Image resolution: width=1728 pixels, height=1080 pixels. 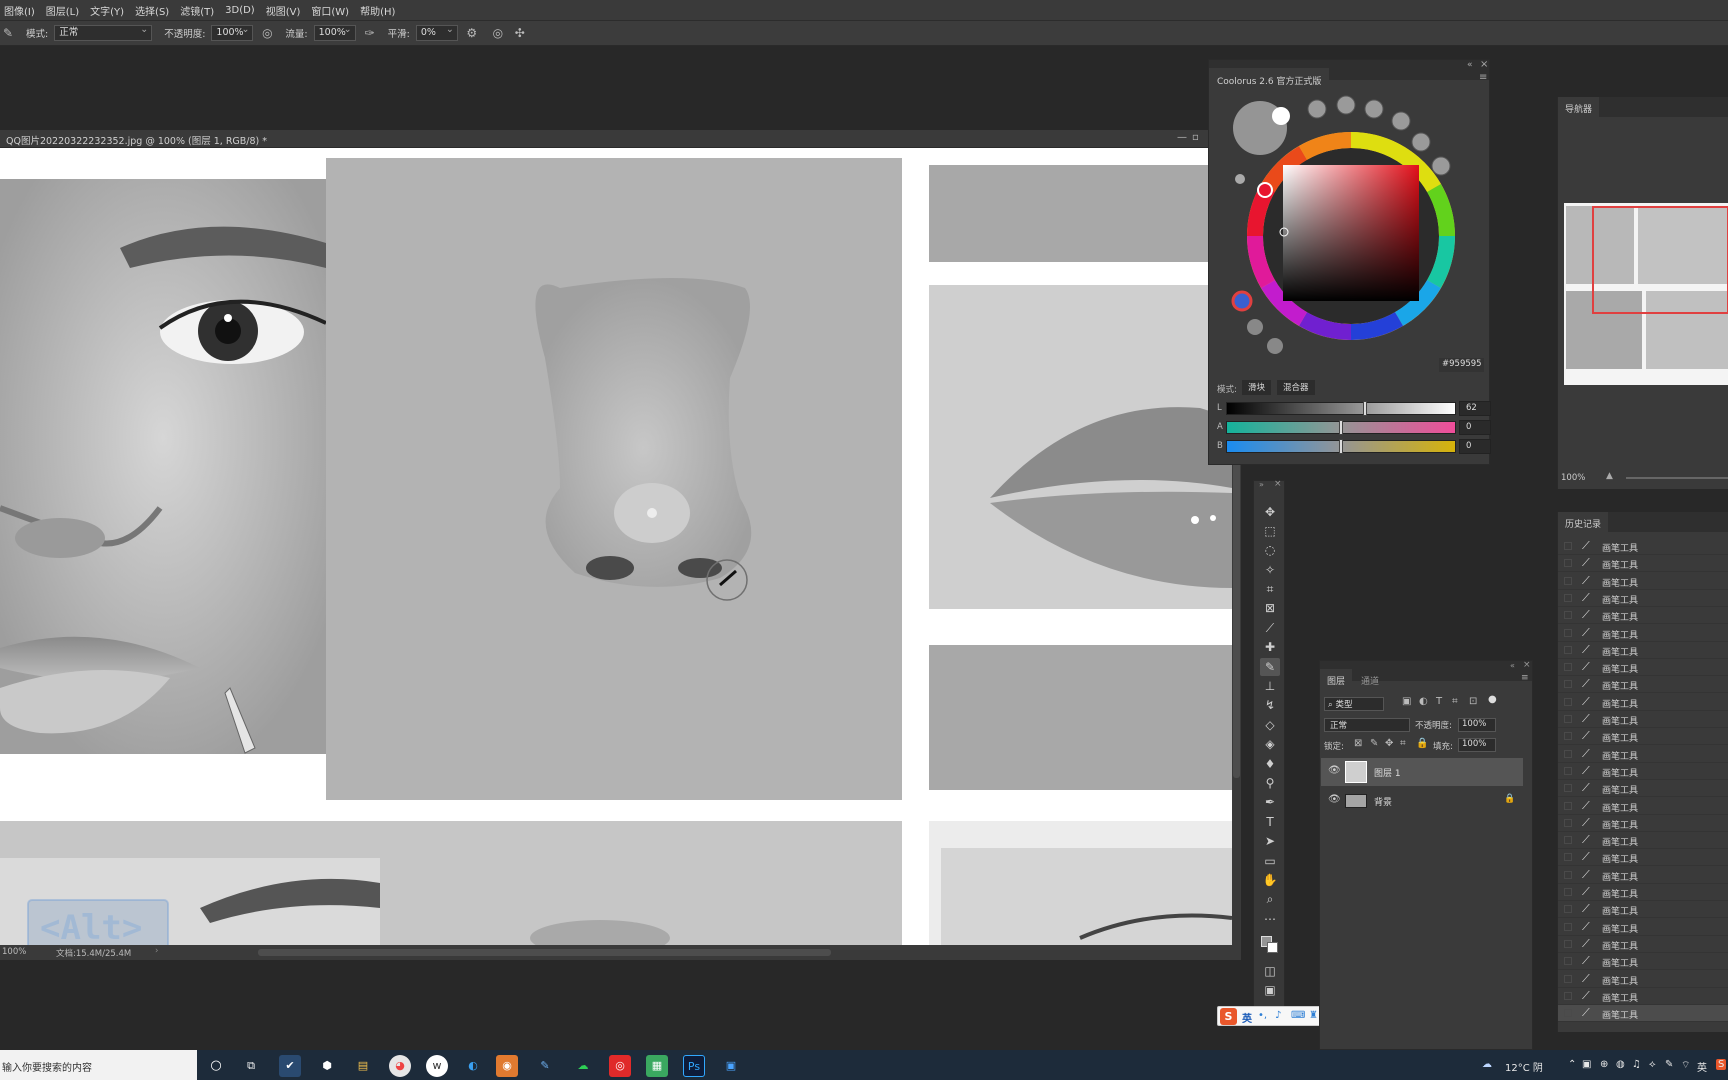 I want to click on visibility-eye-icon: 👁, so click(x=1334, y=770).